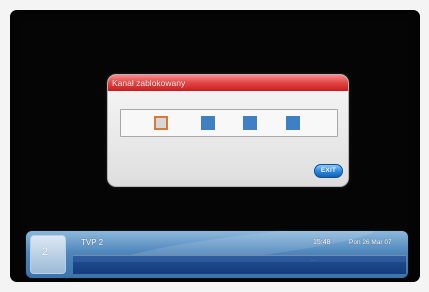 This screenshot has height=292, width=429. What do you see at coordinates (370, 242) in the screenshot?
I see `date: Pon 26 Mar 07` at bounding box center [370, 242].